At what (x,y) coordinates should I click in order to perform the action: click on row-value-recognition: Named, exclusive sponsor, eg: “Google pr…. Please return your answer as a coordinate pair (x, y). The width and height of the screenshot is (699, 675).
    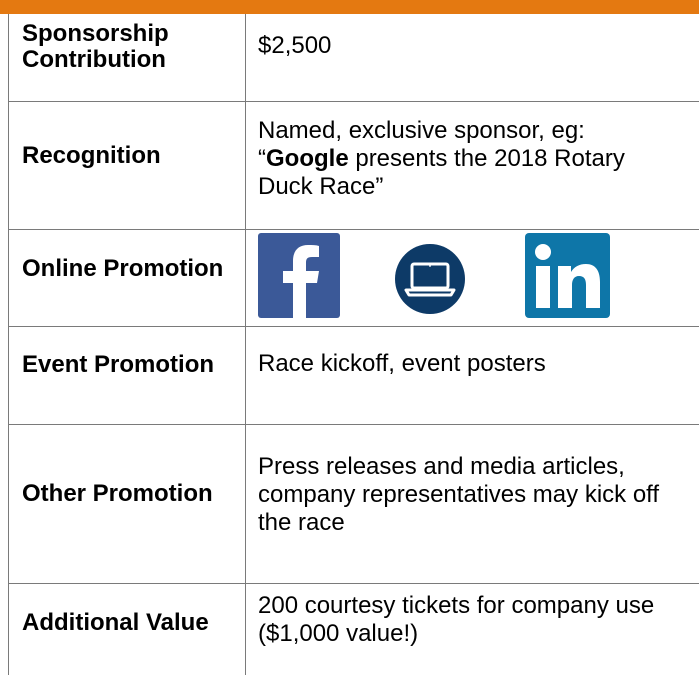
    Looking at the image, I should click on (478, 159).